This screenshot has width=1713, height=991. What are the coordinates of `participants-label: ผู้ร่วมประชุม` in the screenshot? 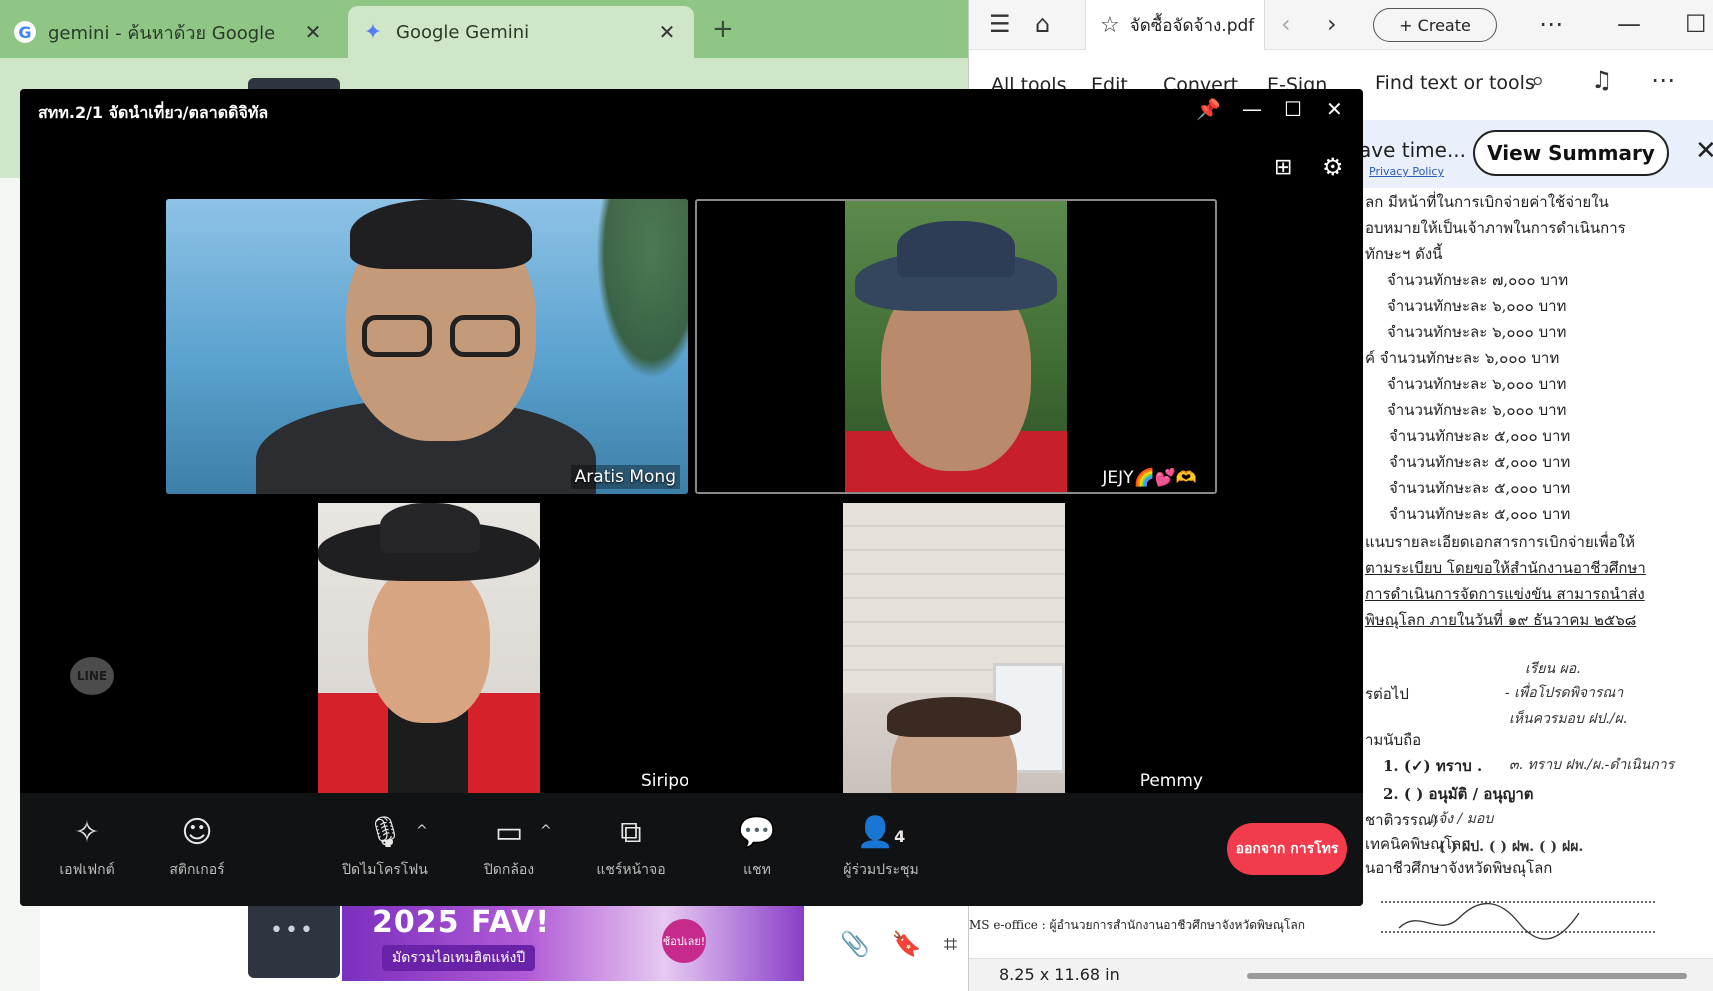 It's located at (881, 870).